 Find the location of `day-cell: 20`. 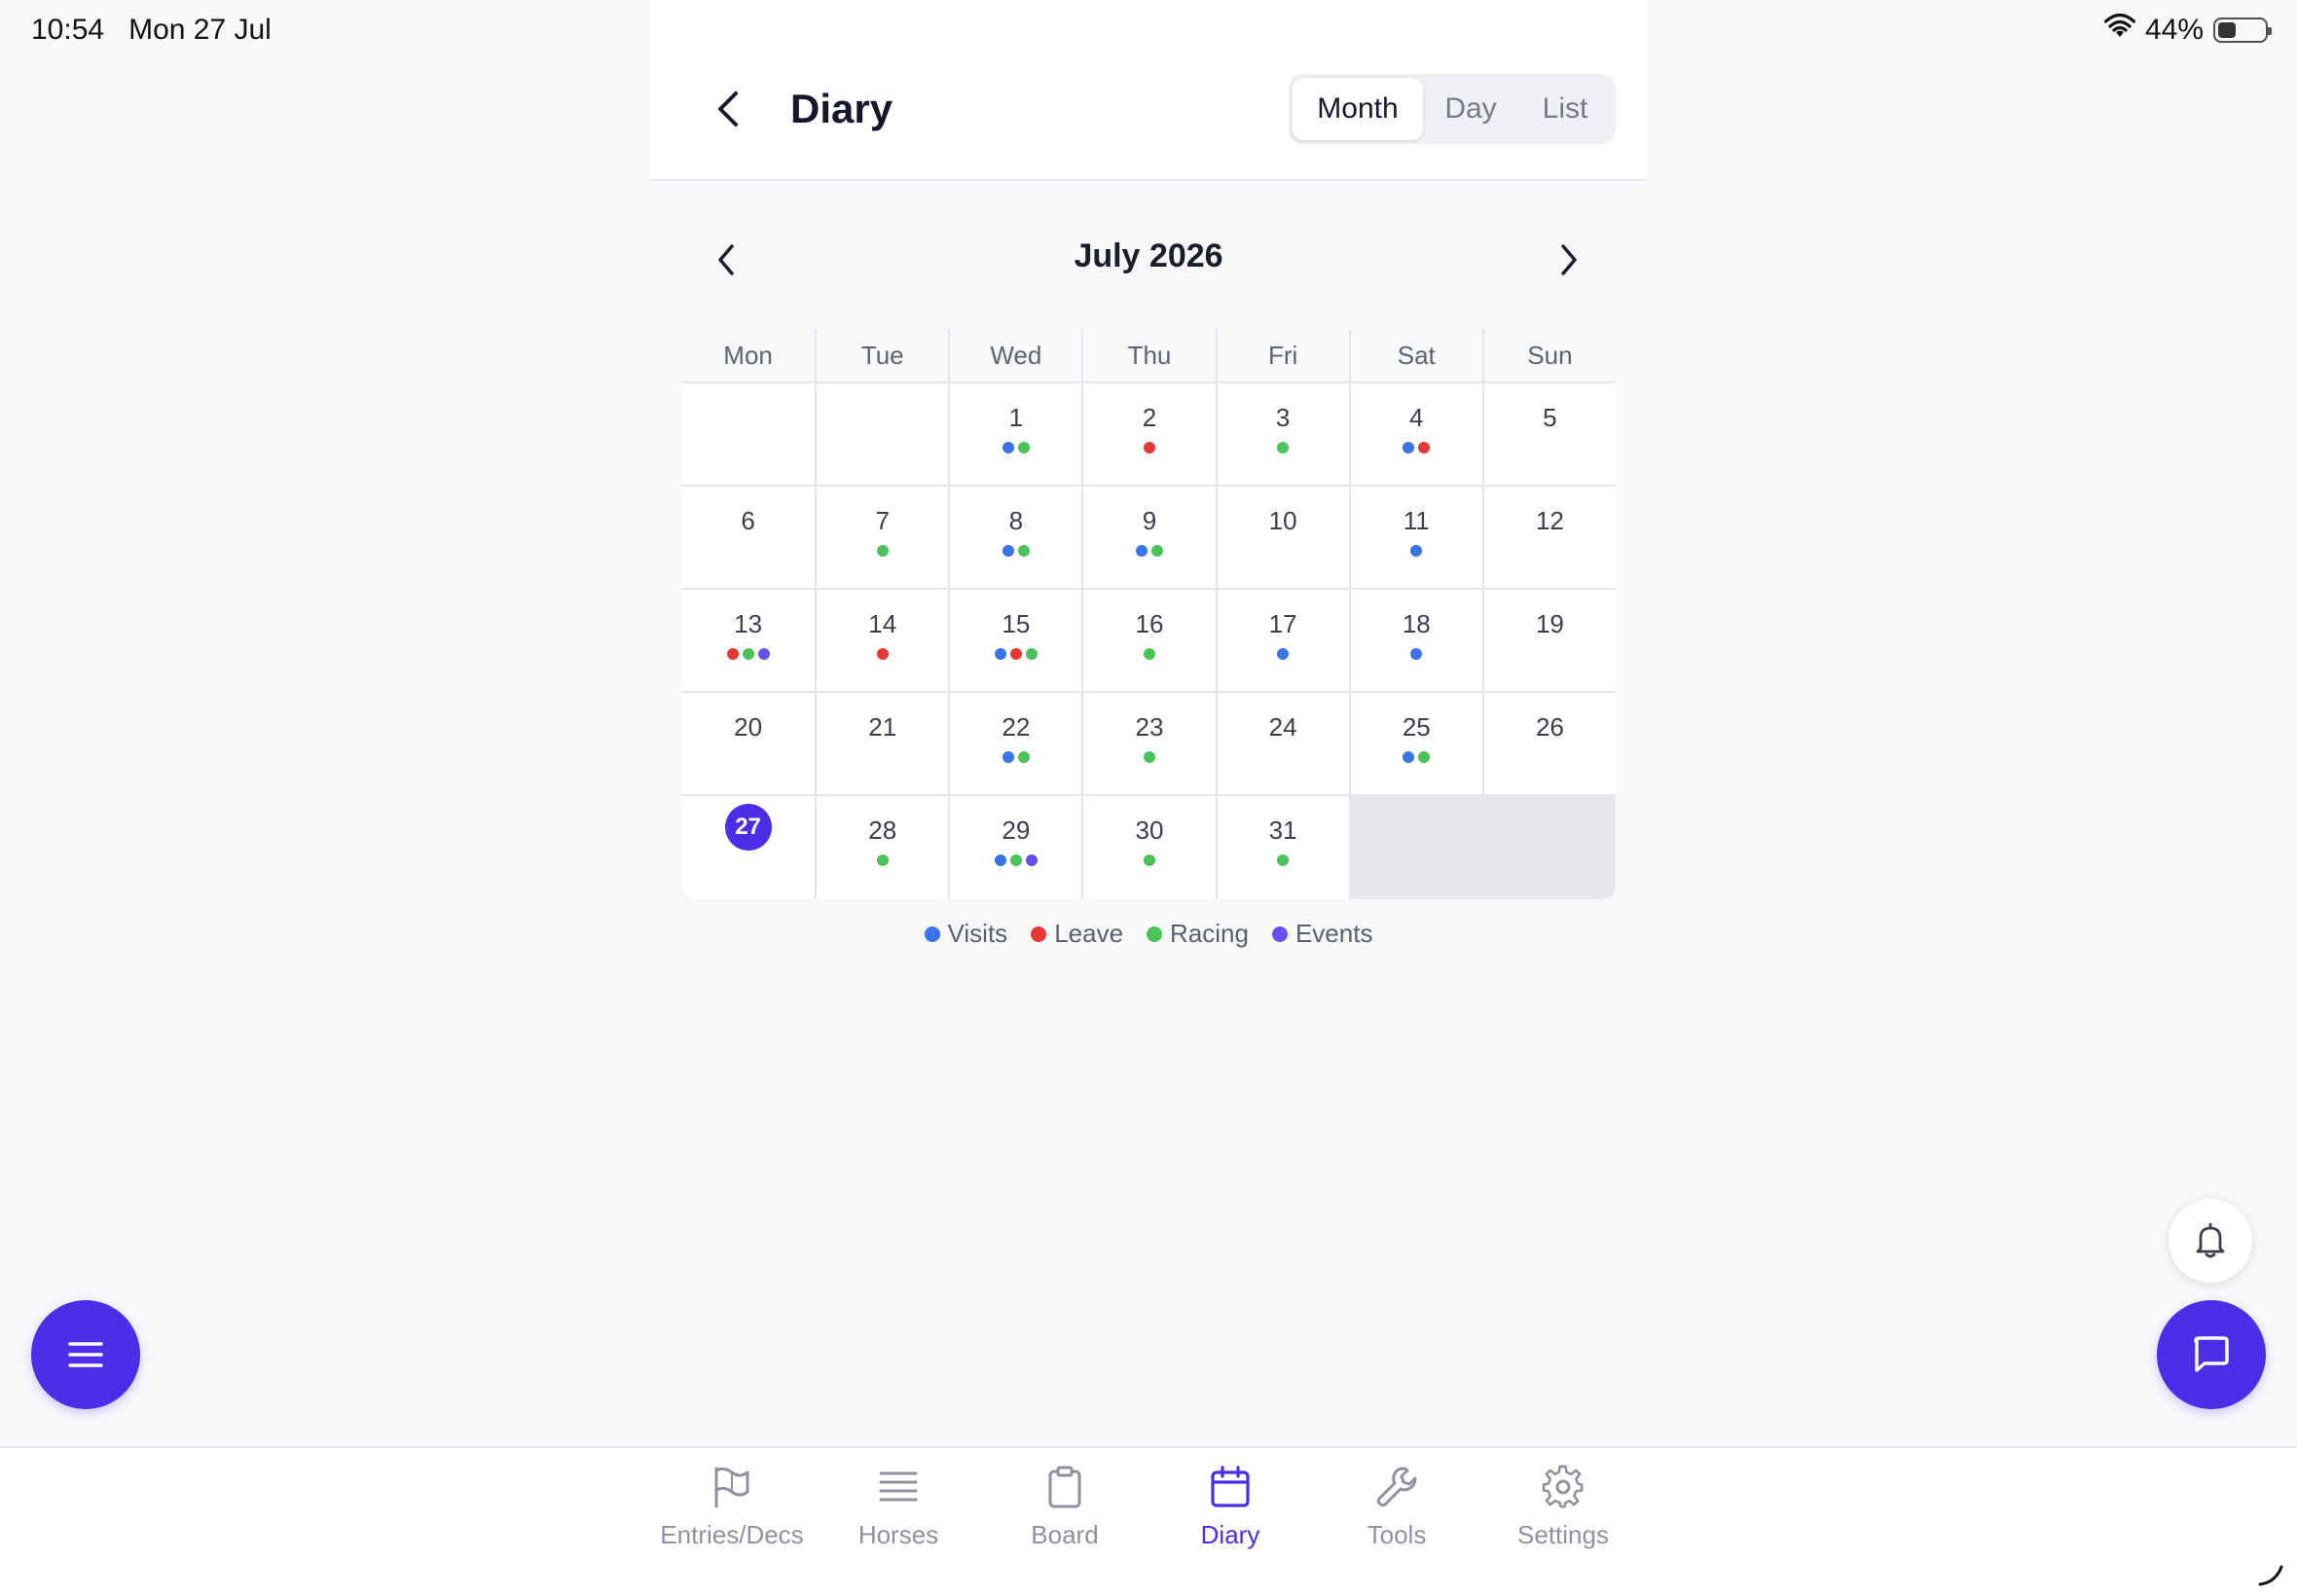

day-cell: 20 is located at coordinates (748, 745).